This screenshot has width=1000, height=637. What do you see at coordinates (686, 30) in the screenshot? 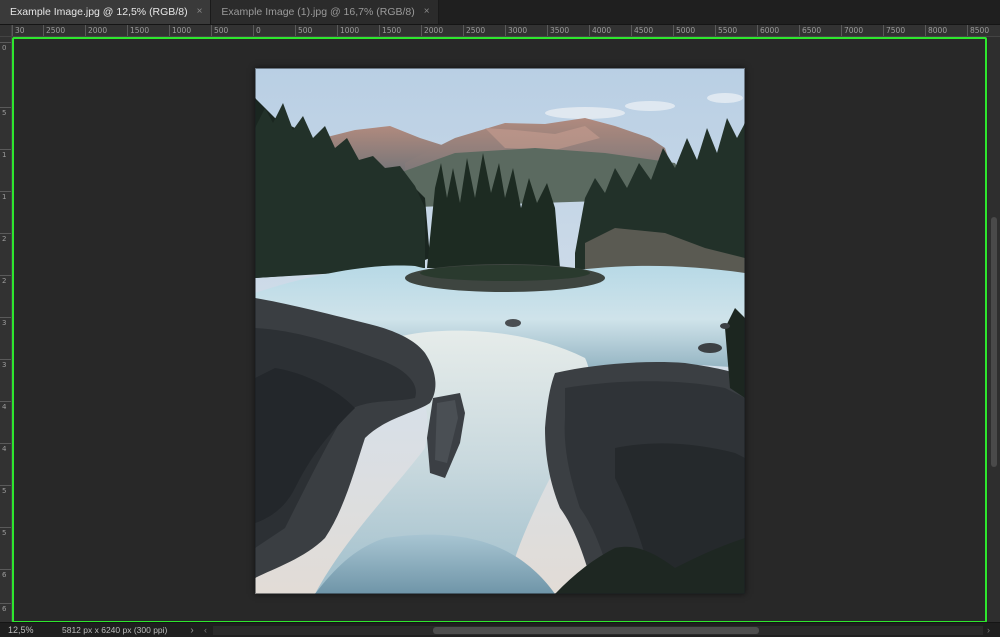
I see `ruler-label: 5000` at bounding box center [686, 30].